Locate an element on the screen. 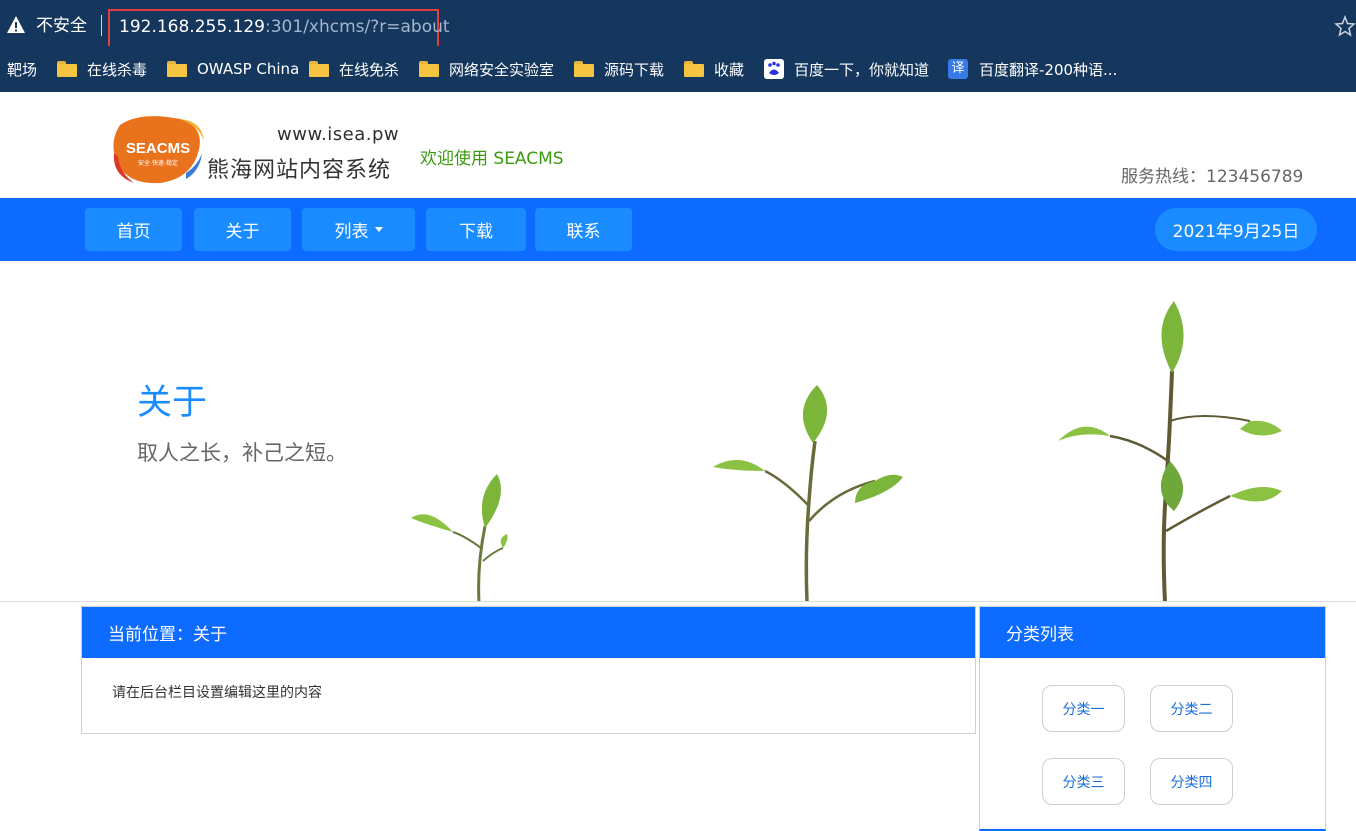 Image resolution: width=1356 pixels, height=831 pixels. content-text: 请在后台栏目设置编辑这里的内容 is located at coordinates (217, 693).